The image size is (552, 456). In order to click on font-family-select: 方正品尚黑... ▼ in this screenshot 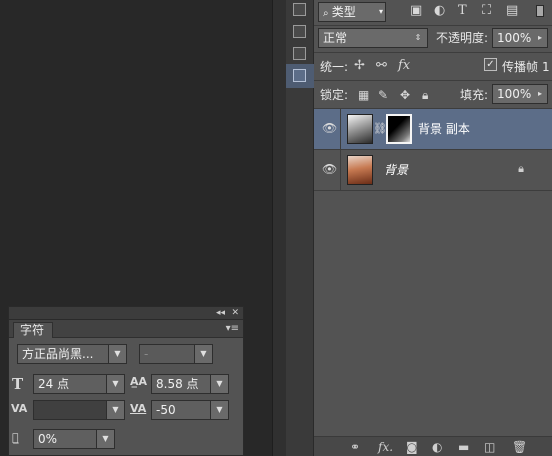, I will do `click(72, 354)`.